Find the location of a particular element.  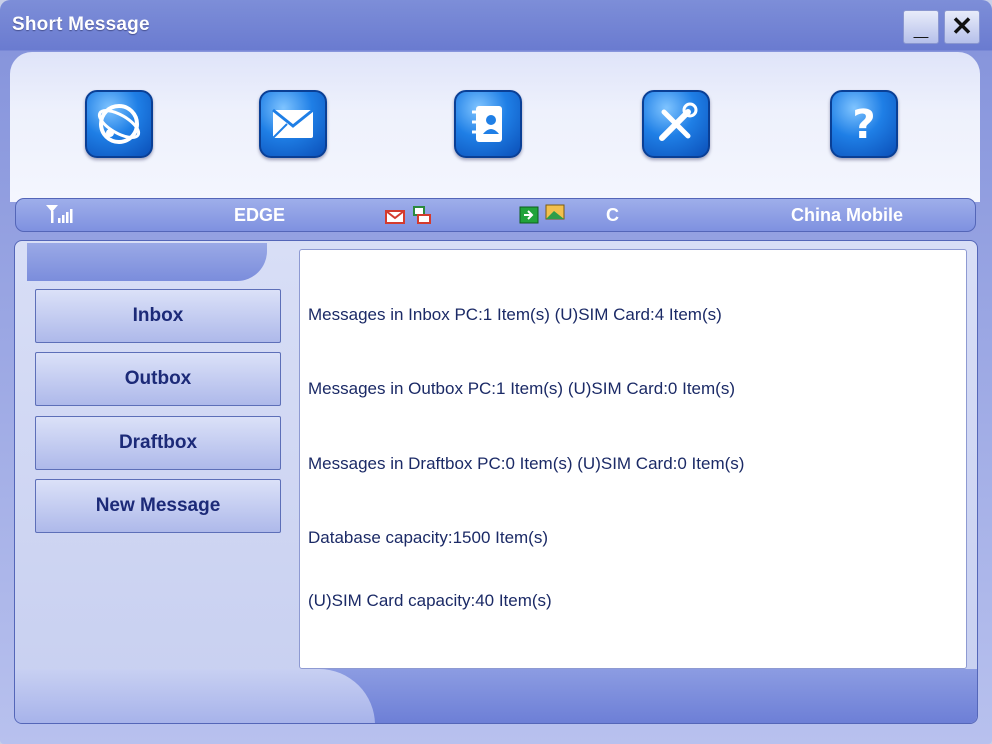

help-button: ? is located at coordinates (864, 124).